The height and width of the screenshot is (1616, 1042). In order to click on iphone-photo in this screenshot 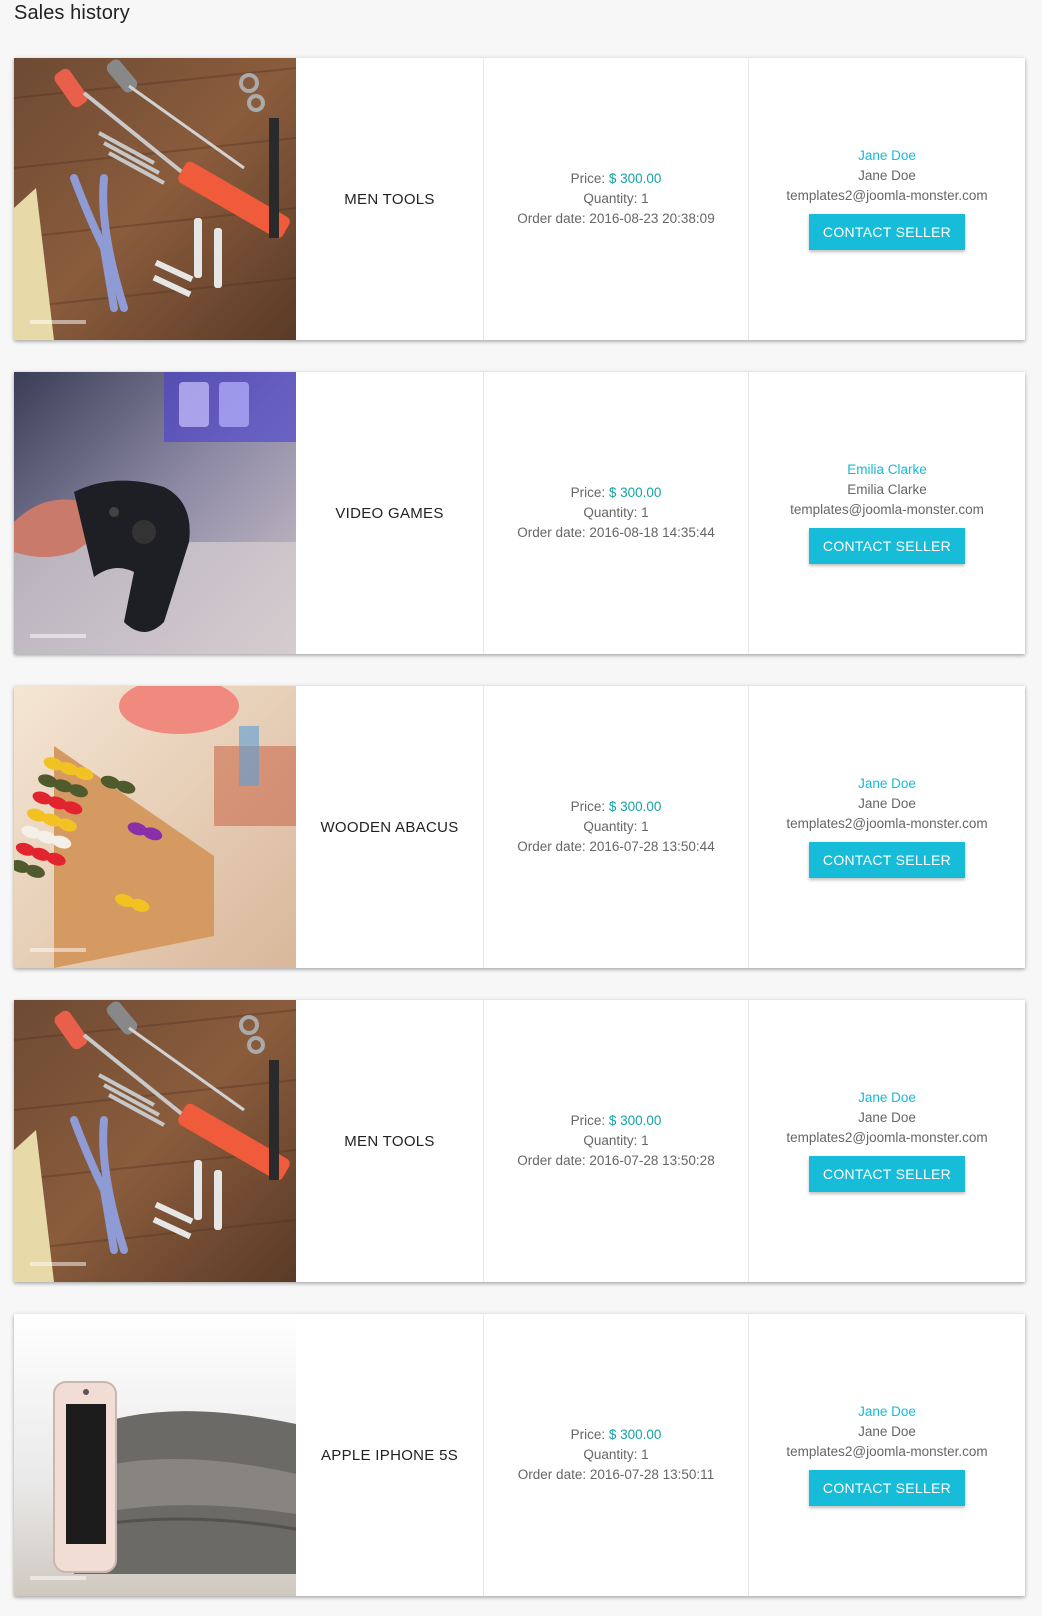, I will do `click(155, 1455)`.